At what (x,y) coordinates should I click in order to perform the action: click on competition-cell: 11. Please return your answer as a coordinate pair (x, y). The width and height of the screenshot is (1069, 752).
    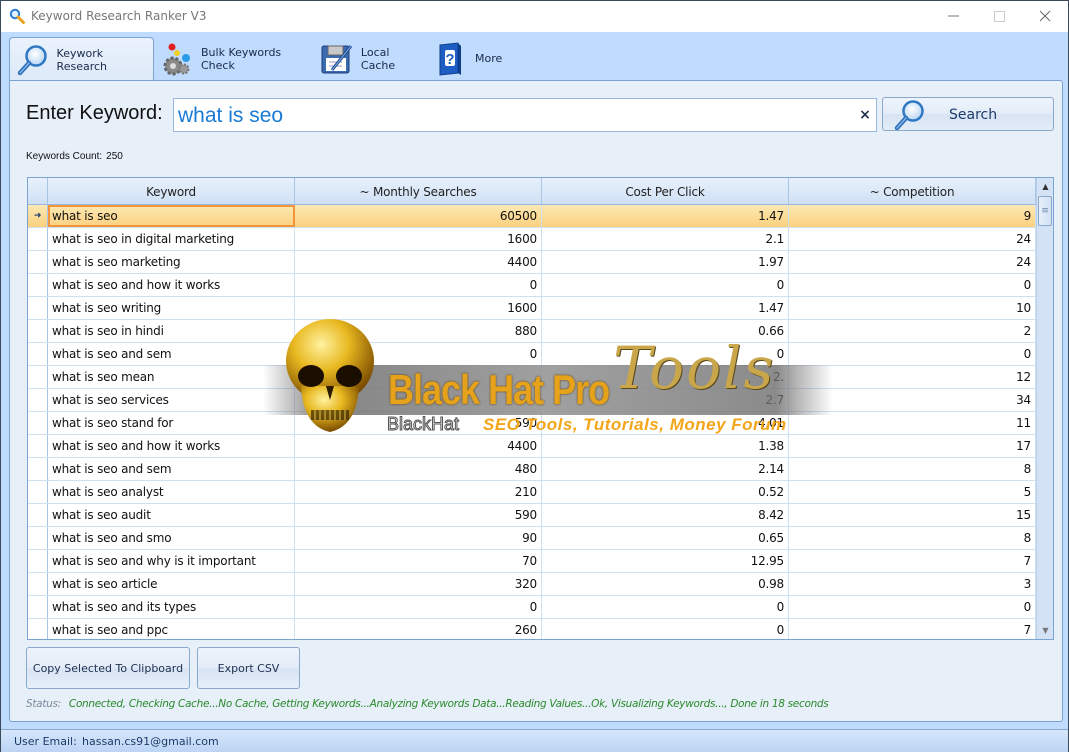
    Looking at the image, I should click on (912, 423).